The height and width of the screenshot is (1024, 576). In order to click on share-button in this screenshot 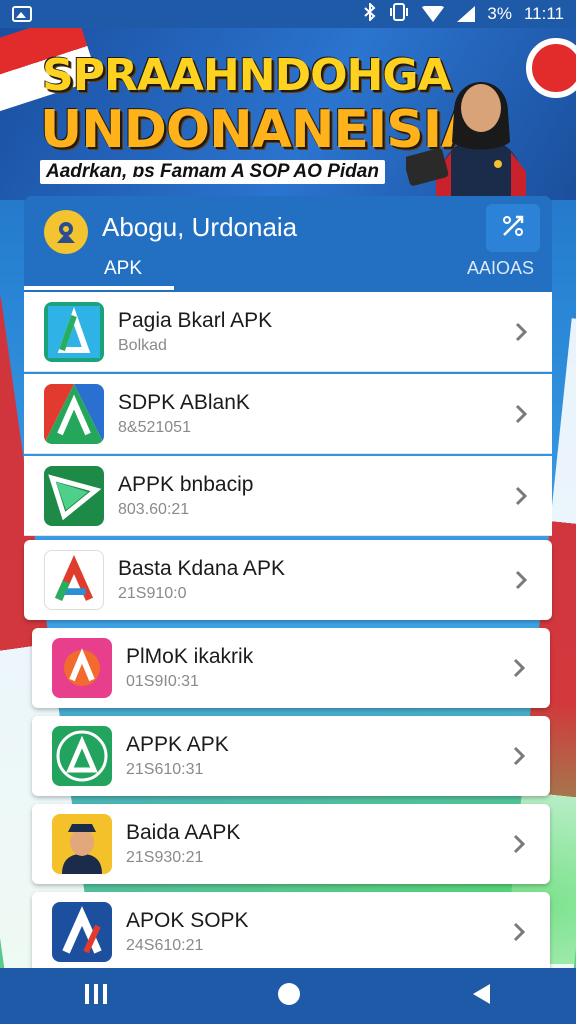, I will do `click(513, 228)`.